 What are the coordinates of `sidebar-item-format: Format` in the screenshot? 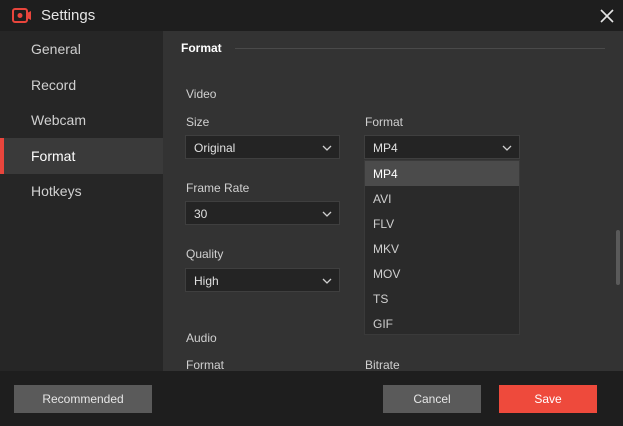 It's located at (81, 156).